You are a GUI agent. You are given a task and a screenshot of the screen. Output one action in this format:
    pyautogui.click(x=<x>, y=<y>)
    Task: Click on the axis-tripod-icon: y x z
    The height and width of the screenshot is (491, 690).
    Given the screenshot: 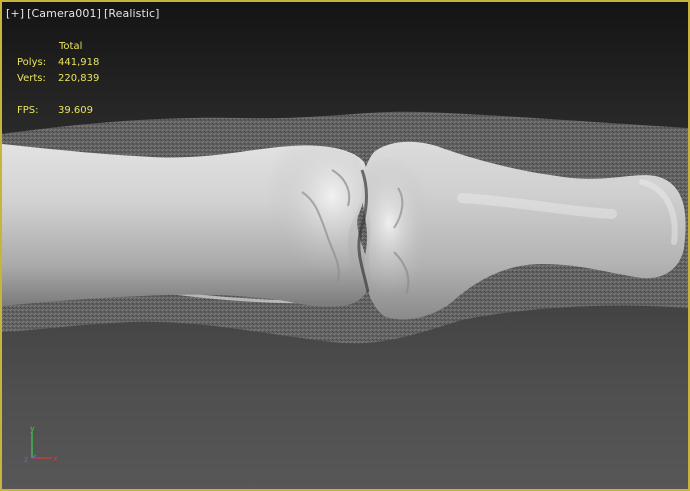 What is the action you would take?
    pyautogui.click(x=41, y=444)
    